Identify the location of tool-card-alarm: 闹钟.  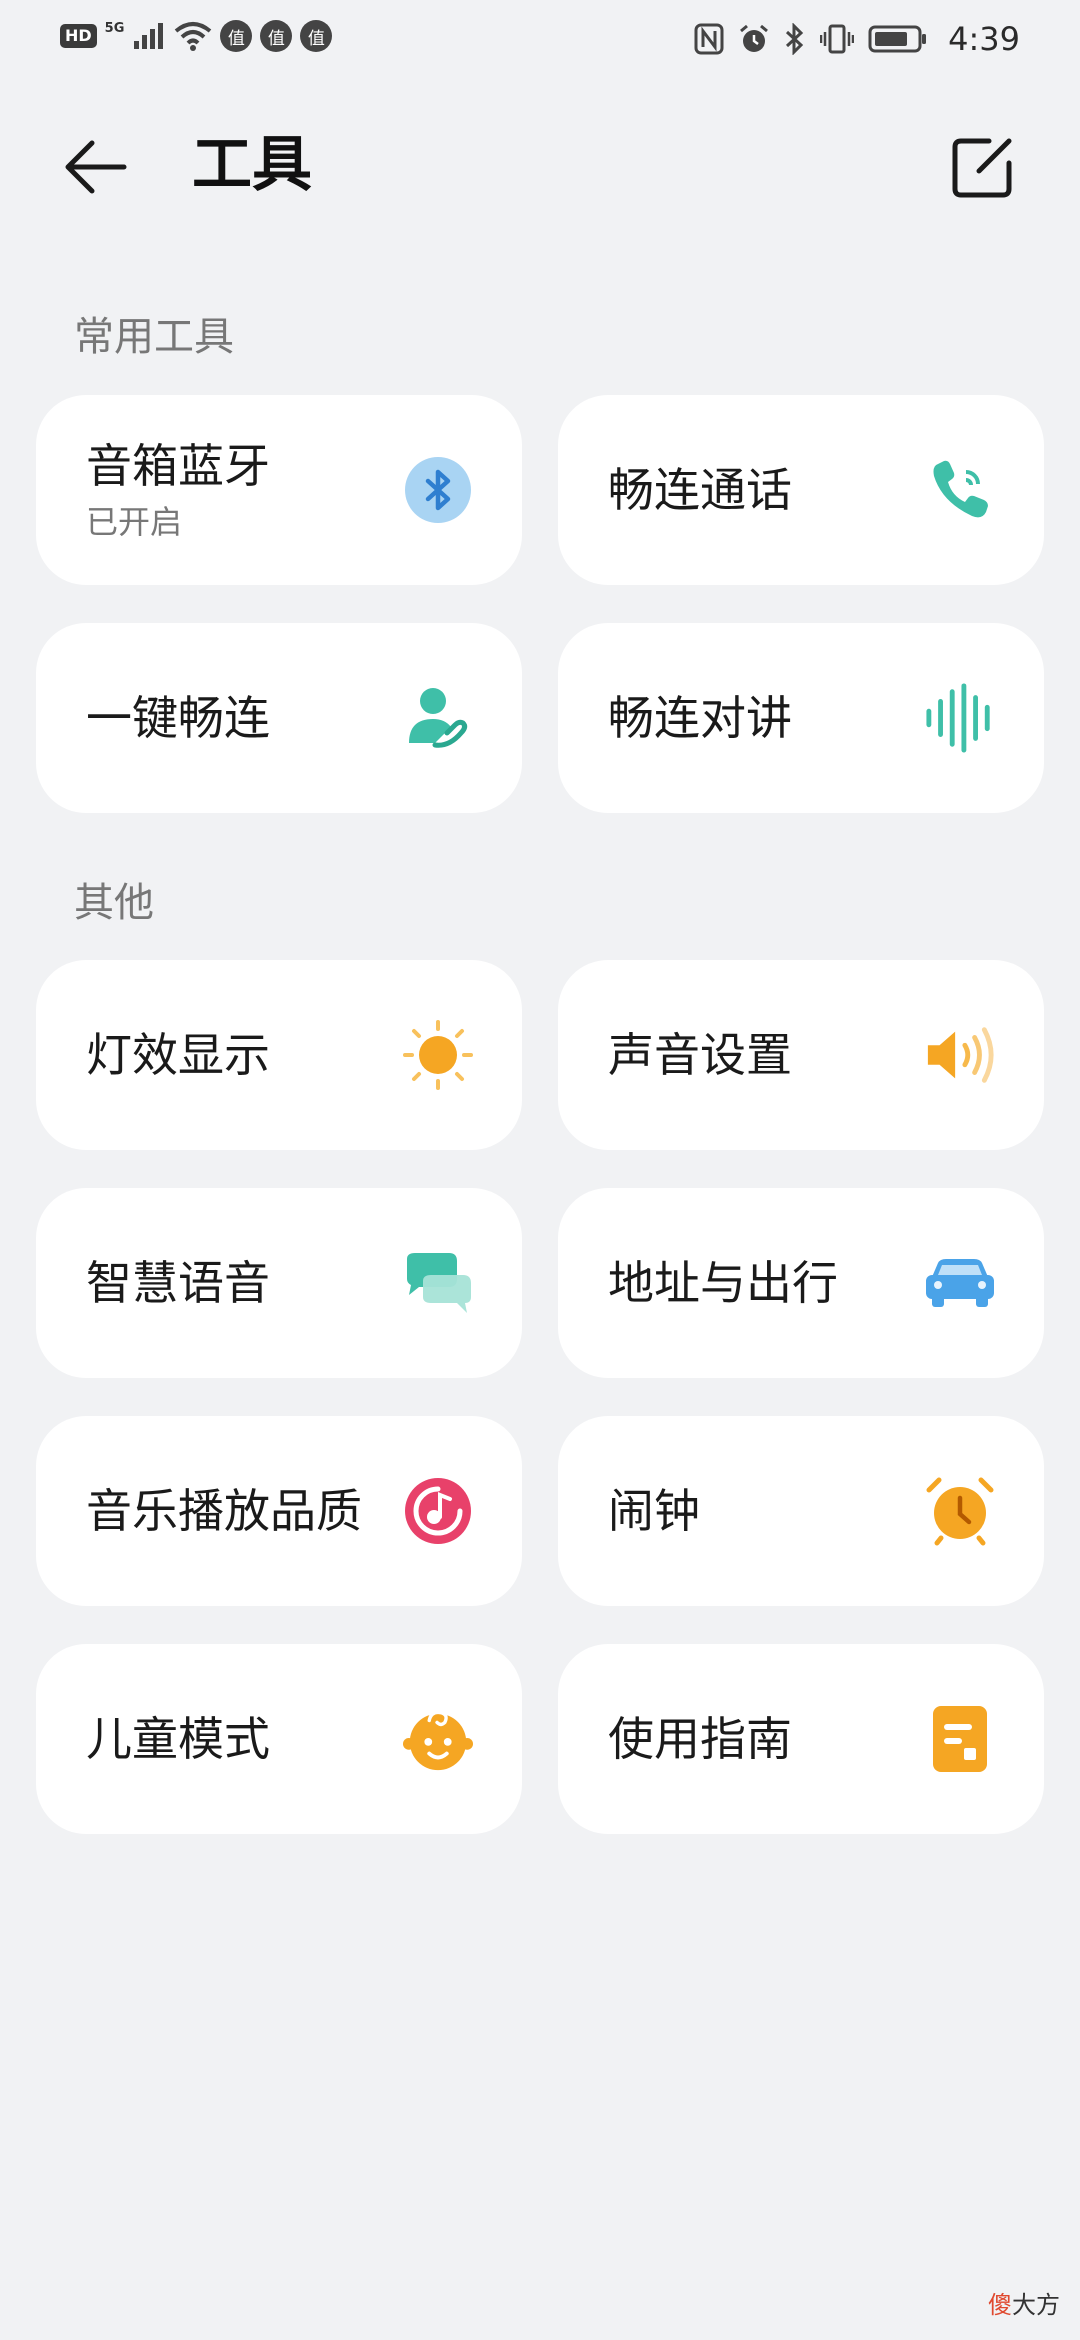
(801, 1511).